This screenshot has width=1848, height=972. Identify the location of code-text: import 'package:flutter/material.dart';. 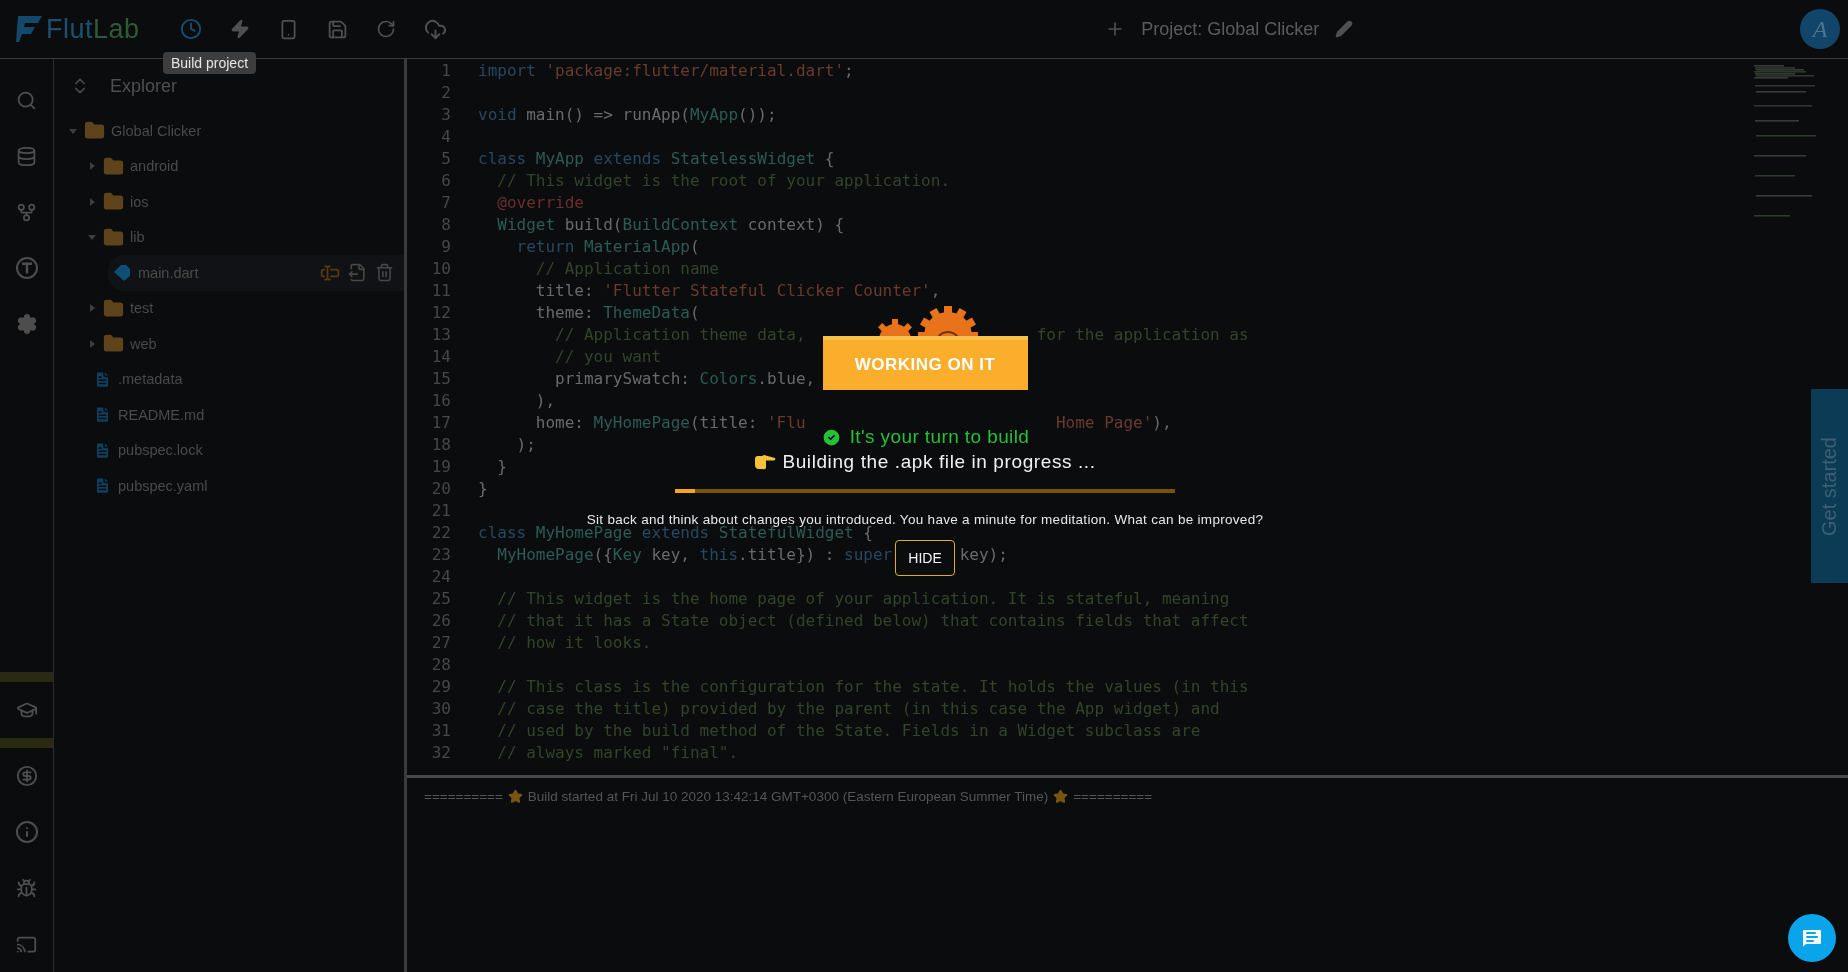
(666, 70).